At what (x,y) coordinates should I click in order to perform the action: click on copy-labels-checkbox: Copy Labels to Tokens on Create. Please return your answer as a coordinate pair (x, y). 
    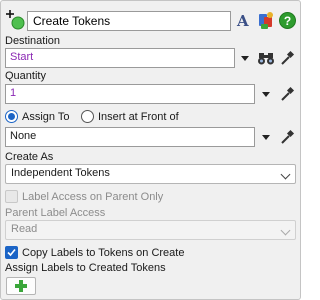
    Looking at the image, I should click on (94, 252).